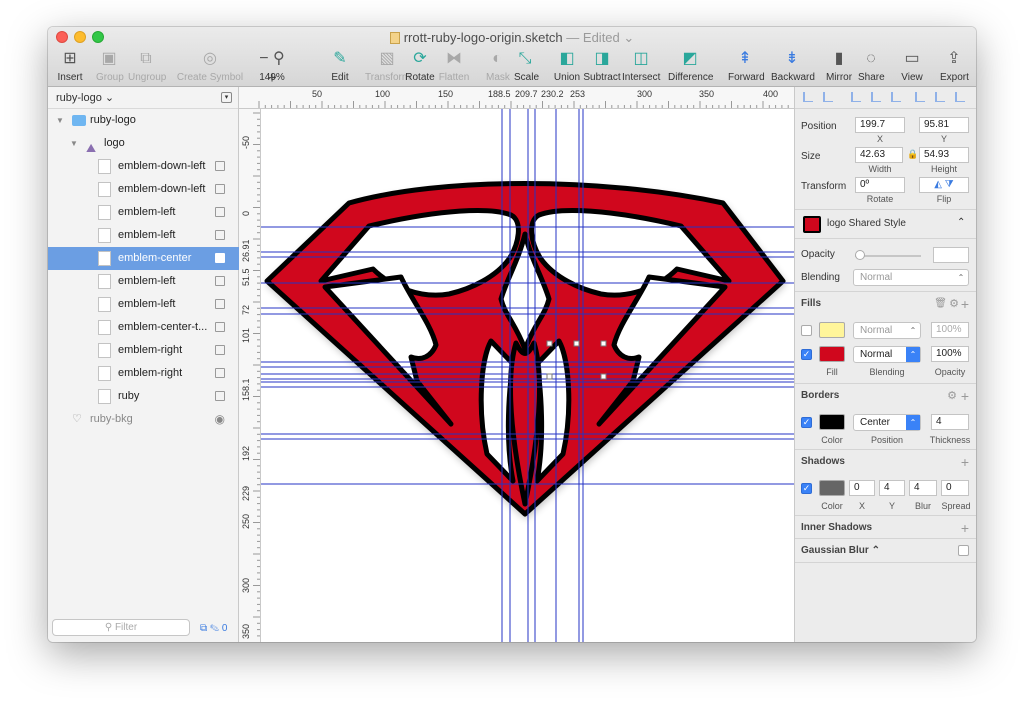  What do you see at coordinates (965, 304) in the screenshot?
I see `add-fill-icon: +` at bounding box center [965, 304].